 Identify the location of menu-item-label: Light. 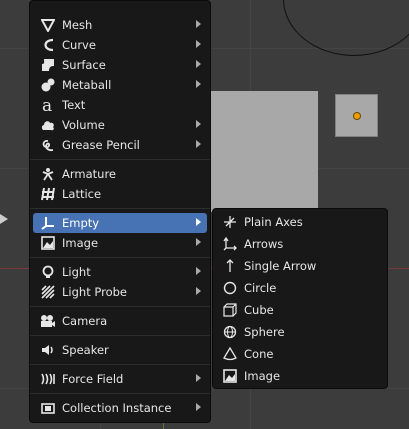
(76, 272).